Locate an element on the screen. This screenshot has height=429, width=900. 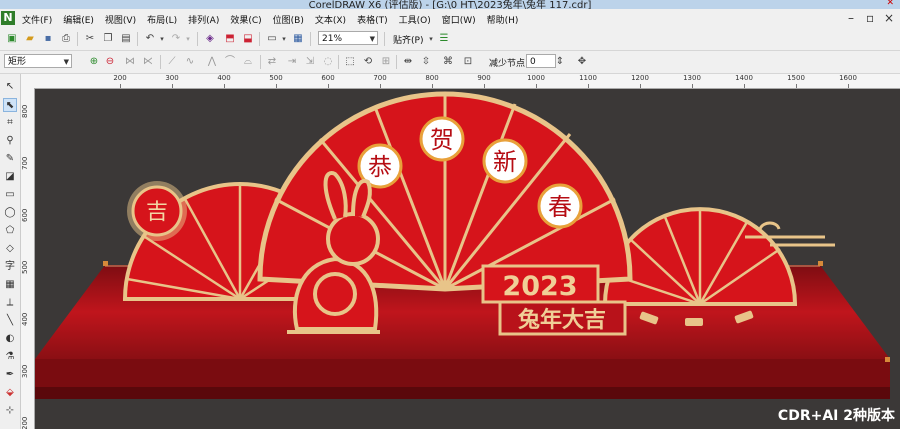
ruler-tick-label: 1400 is located at coordinates (744, 78).